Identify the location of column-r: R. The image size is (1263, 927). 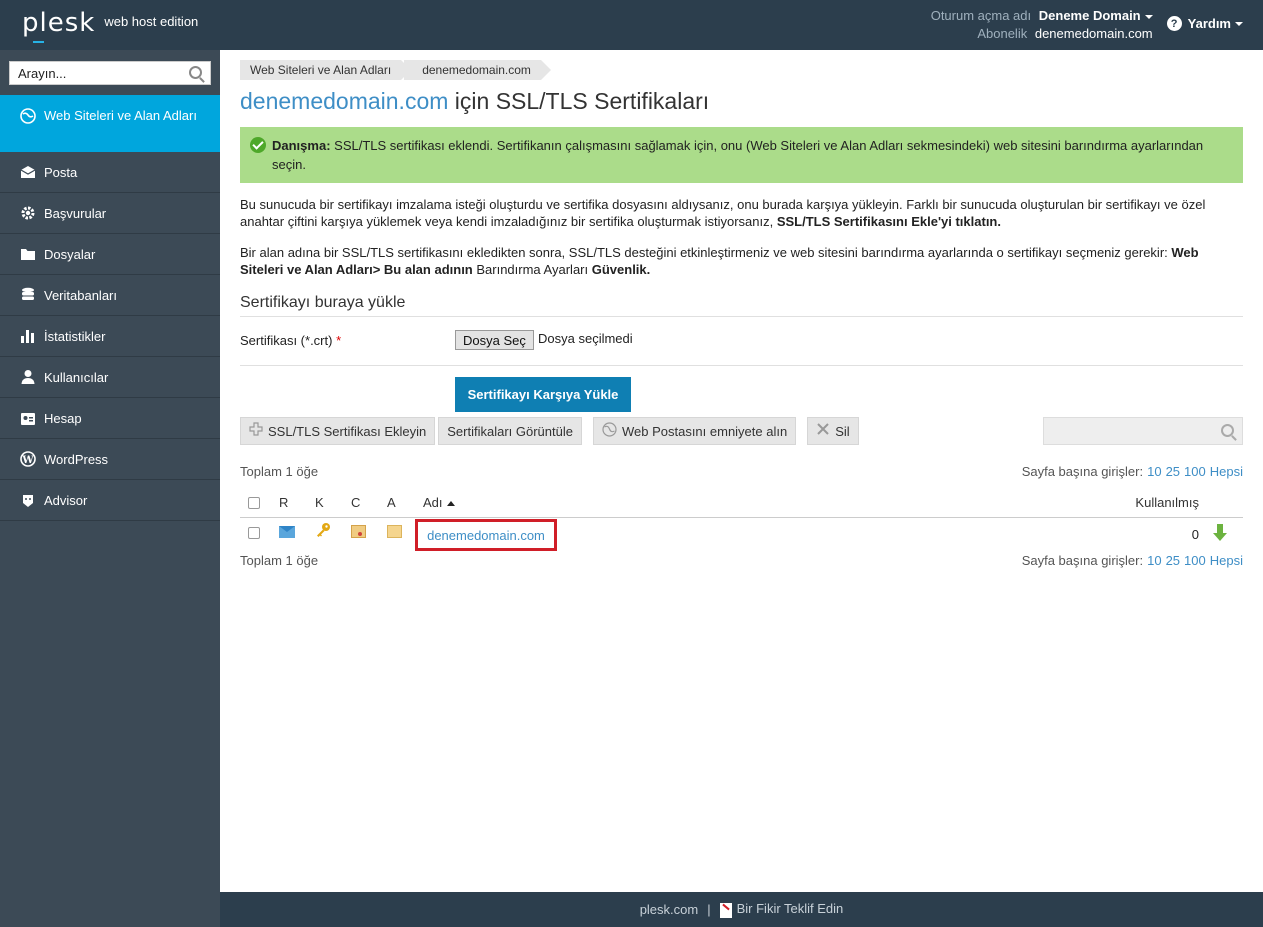
(283, 502).